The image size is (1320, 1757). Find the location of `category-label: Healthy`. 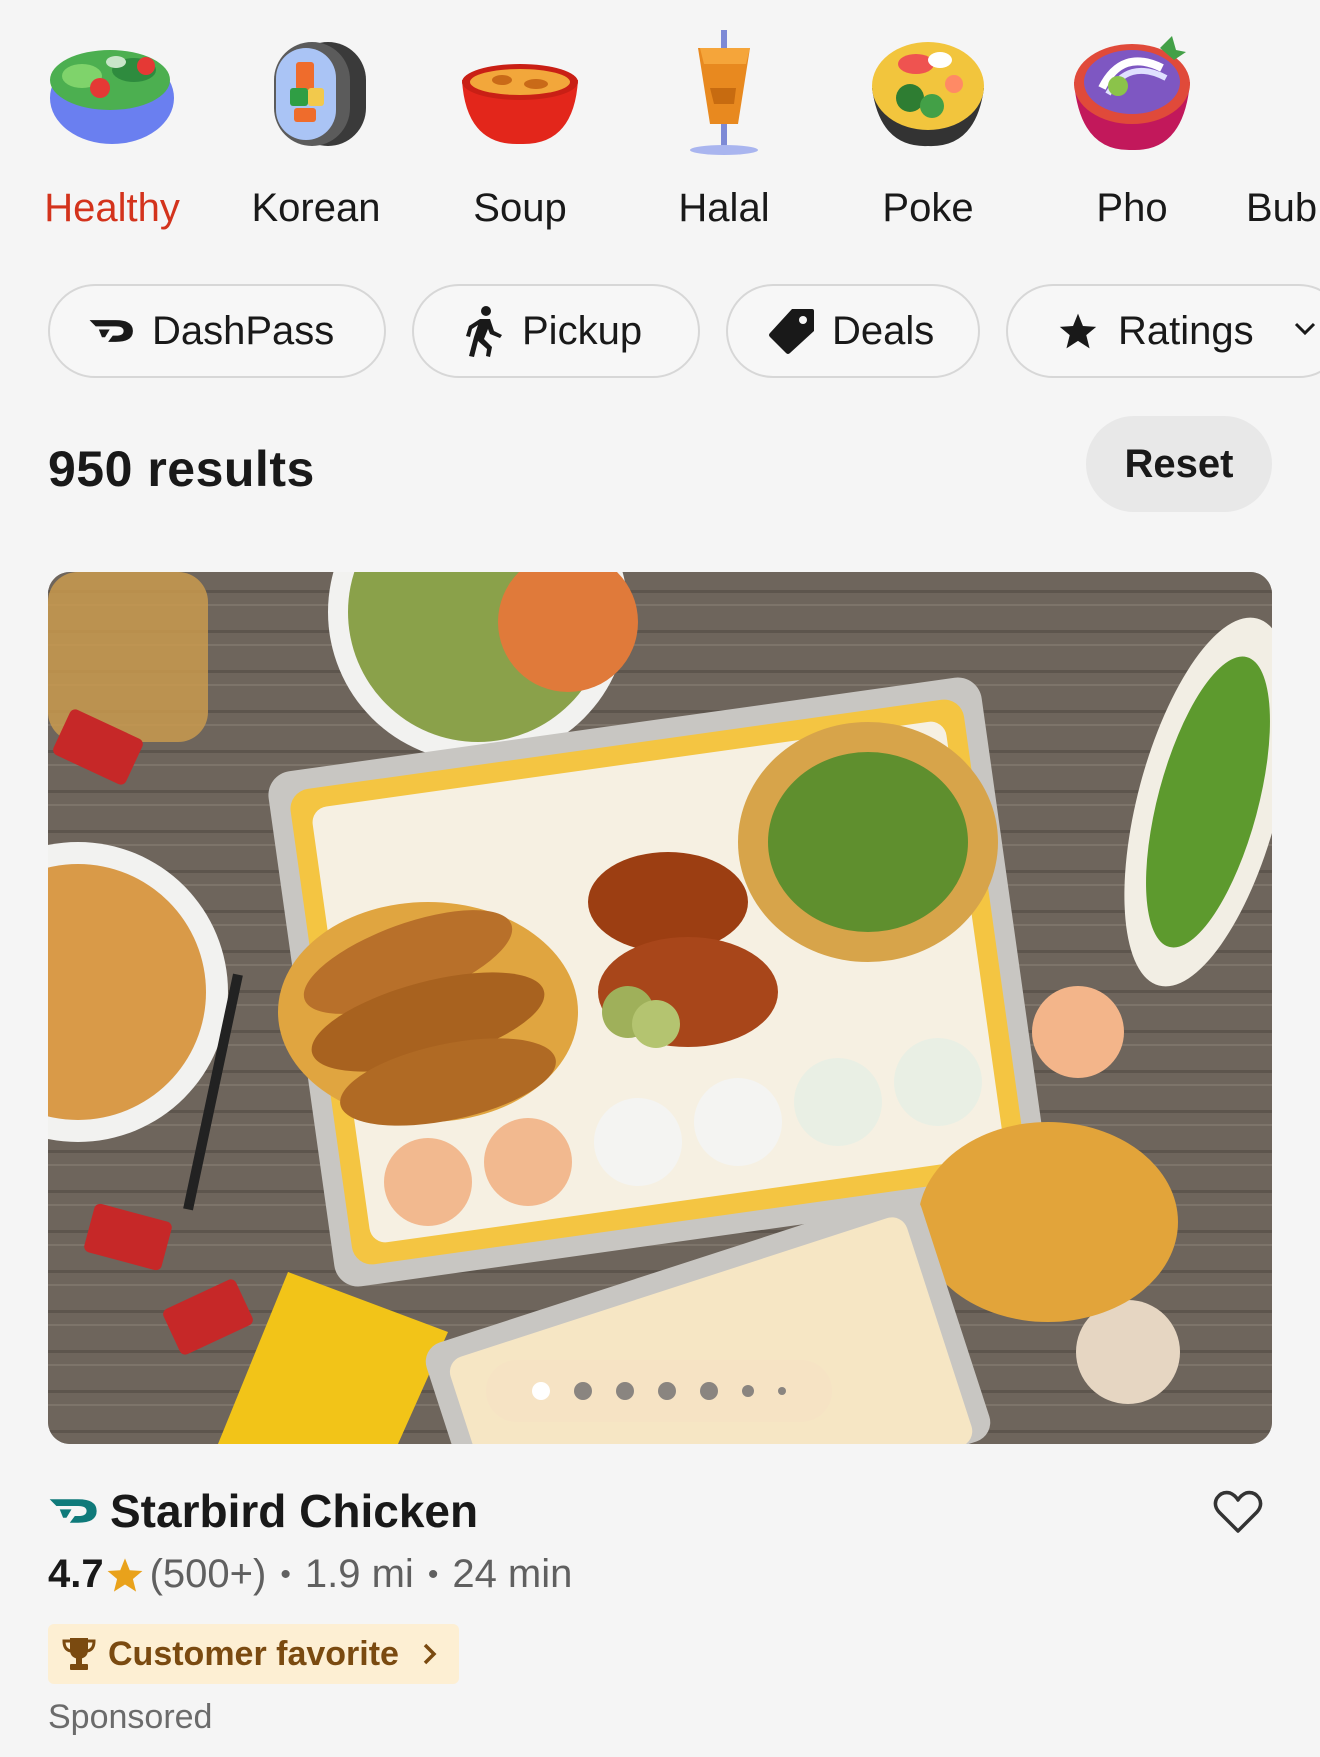

category-label: Healthy is located at coordinates (112, 208).